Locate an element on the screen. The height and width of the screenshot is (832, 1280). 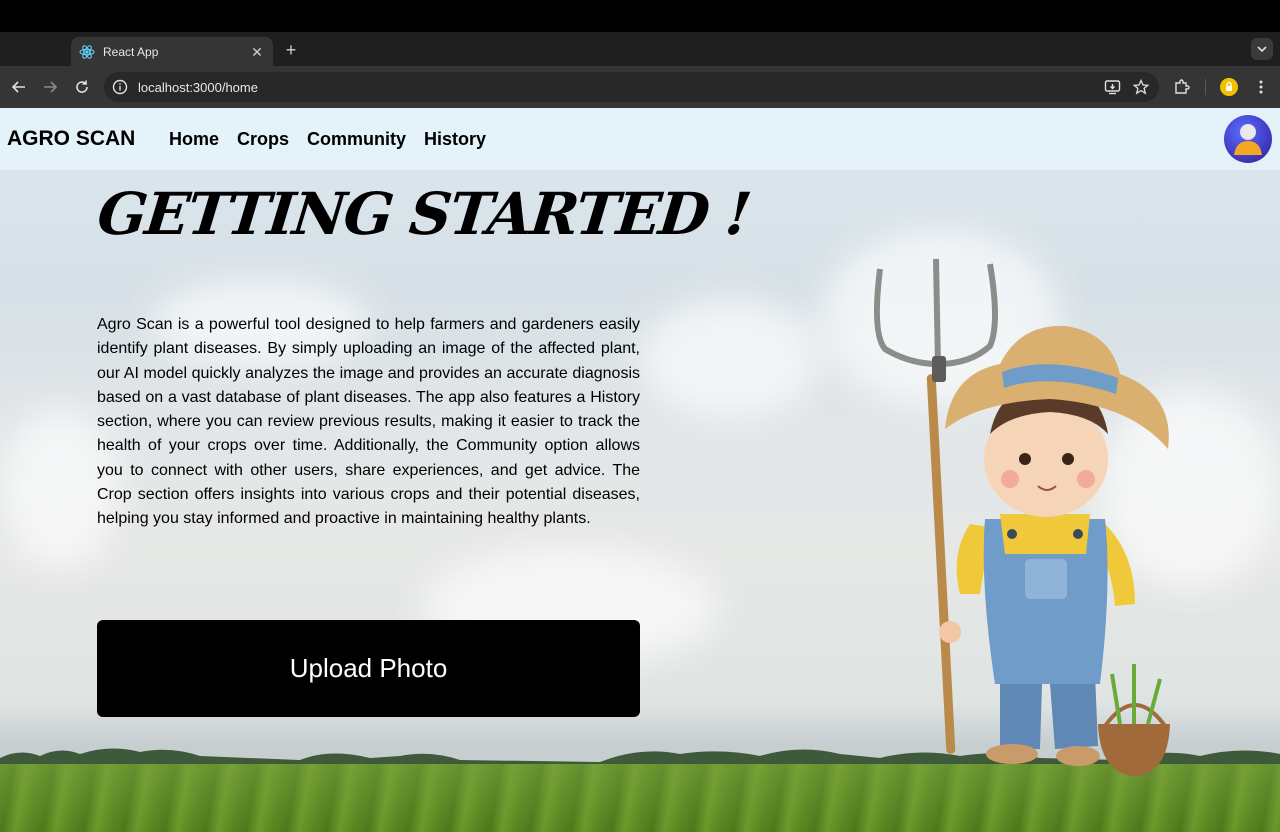
nav-link-history: History is located at coordinates (455, 139).